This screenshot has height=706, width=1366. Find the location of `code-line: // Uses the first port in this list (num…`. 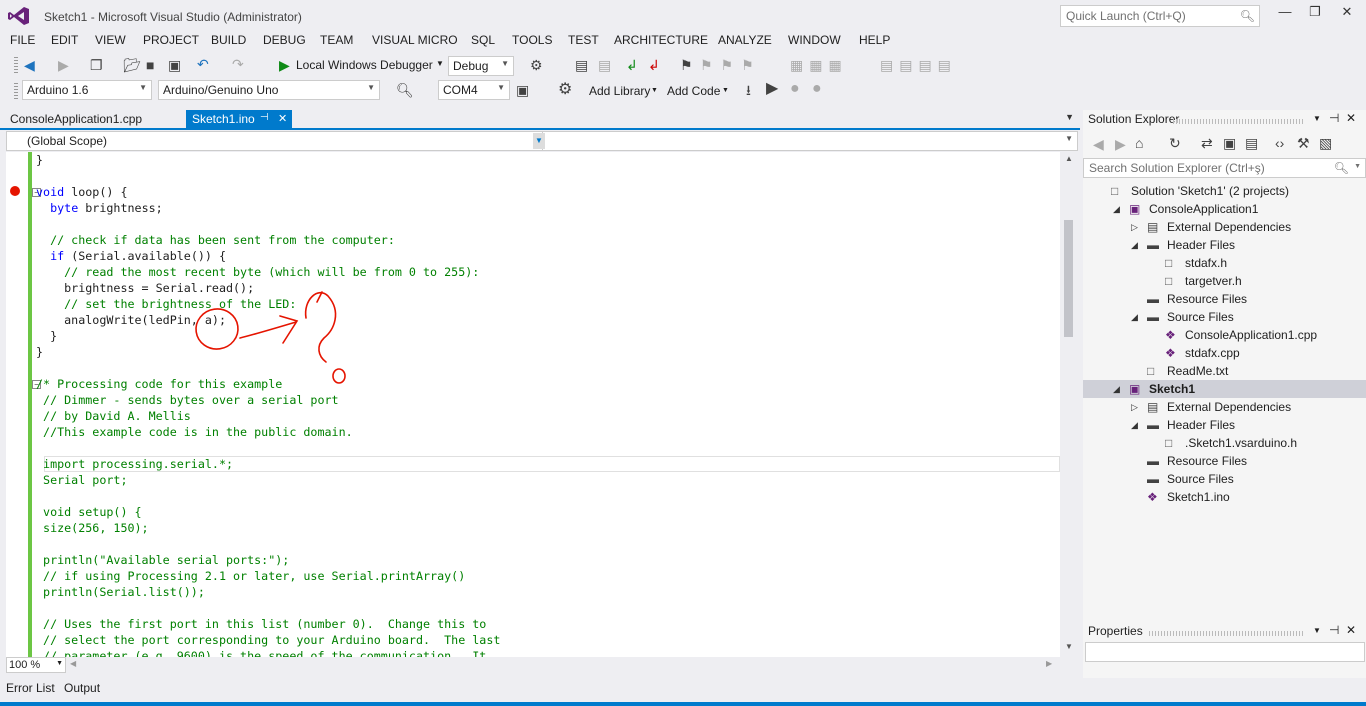

code-line: // Uses the first port in this list (num… is located at coordinates (268, 624).